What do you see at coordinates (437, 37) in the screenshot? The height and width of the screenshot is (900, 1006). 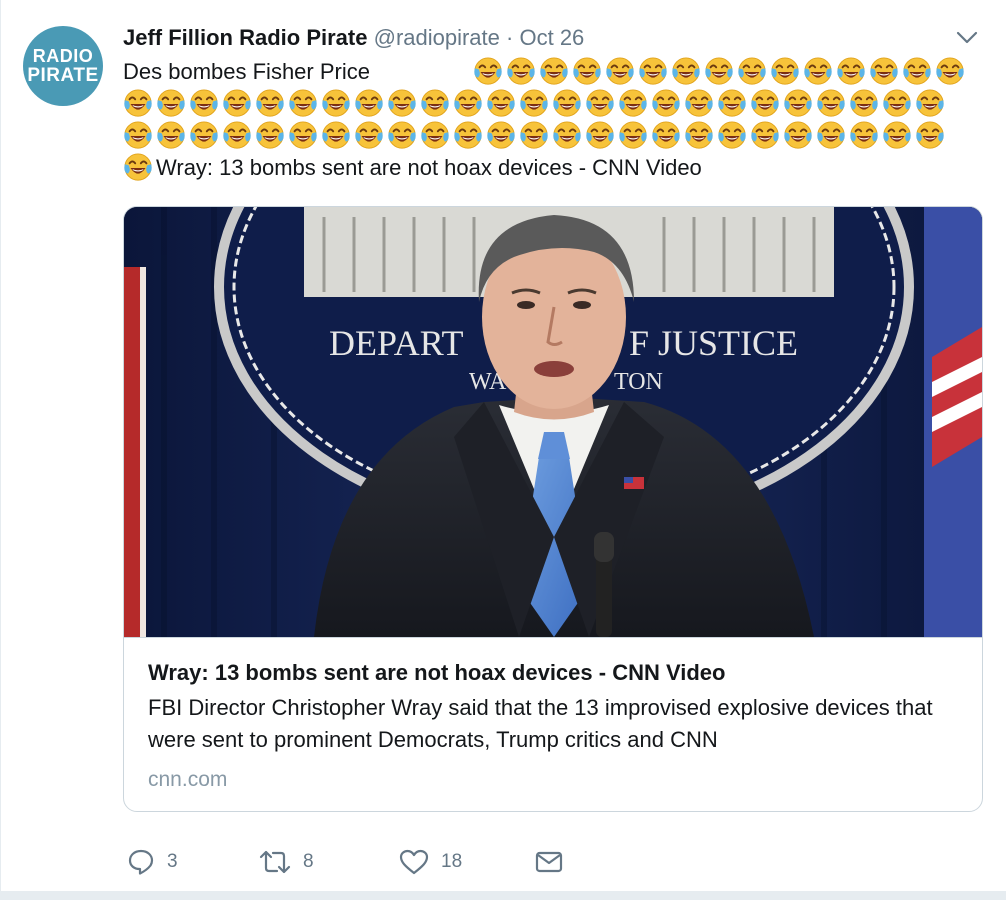 I see `author-handle: @radiopirate` at bounding box center [437, 37].